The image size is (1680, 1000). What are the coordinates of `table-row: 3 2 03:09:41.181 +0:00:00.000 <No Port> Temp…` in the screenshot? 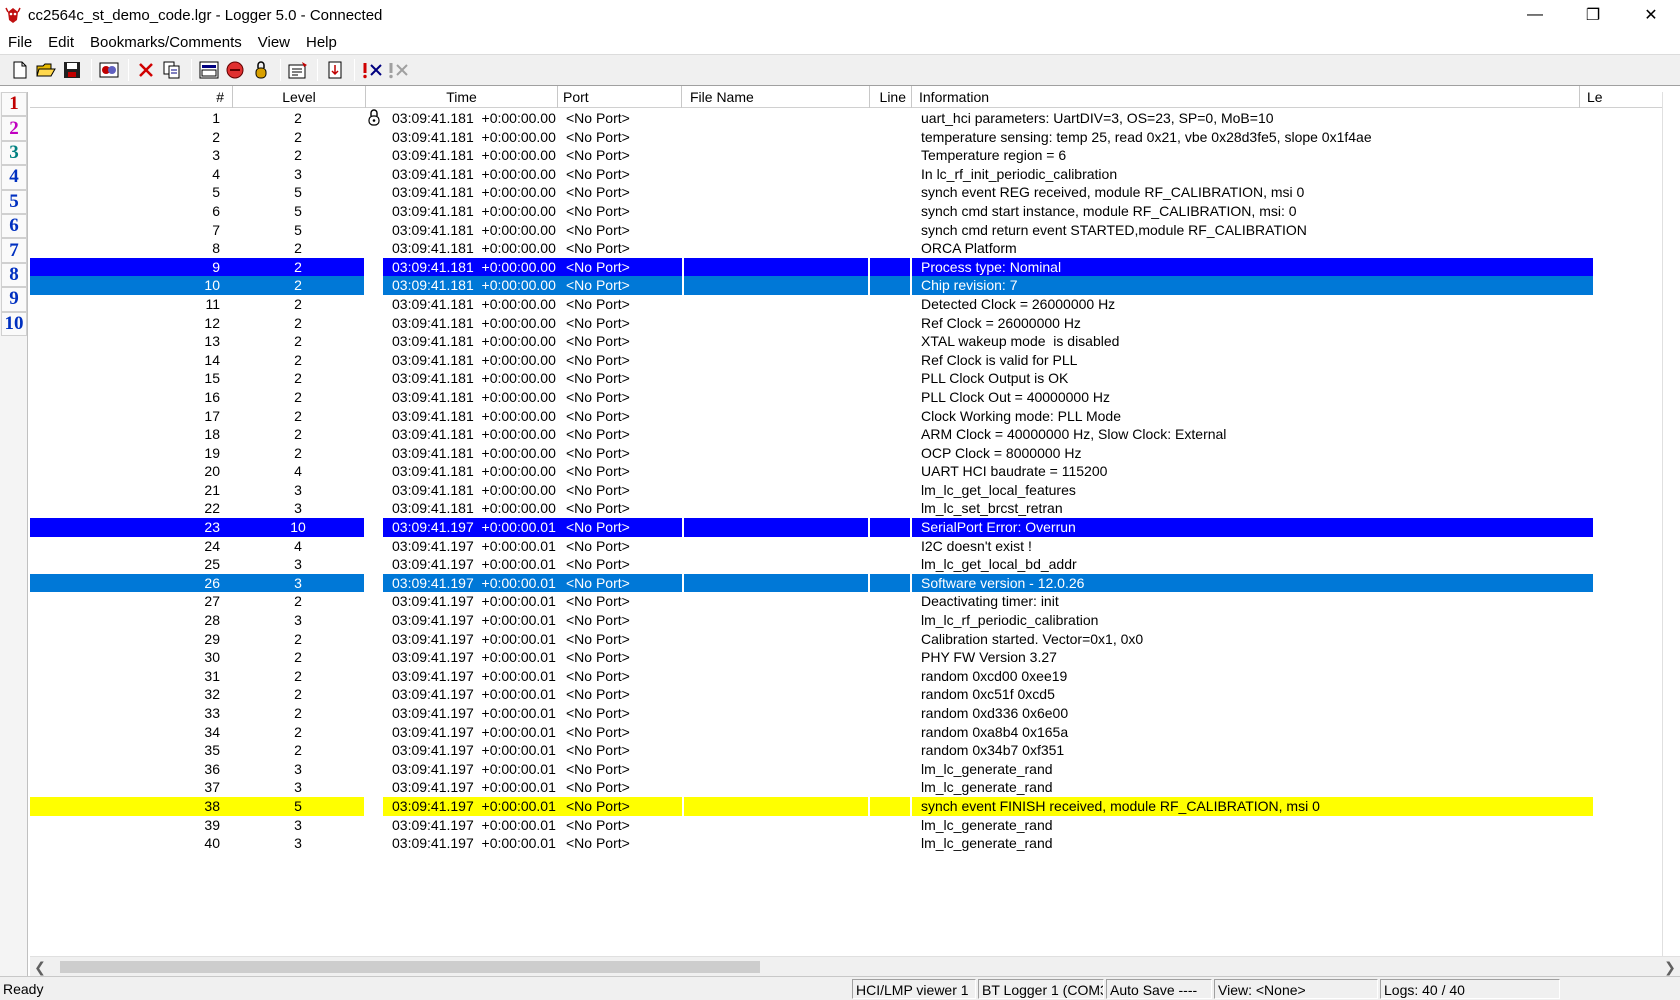 It's located at (855, 155).